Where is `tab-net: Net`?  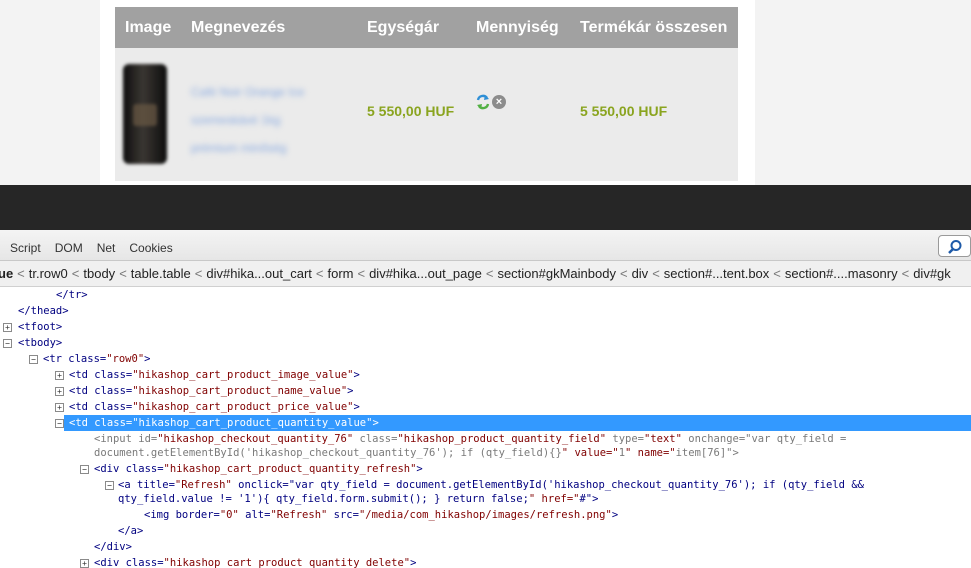 tab-net: Net is located at coordinates (106, 248).